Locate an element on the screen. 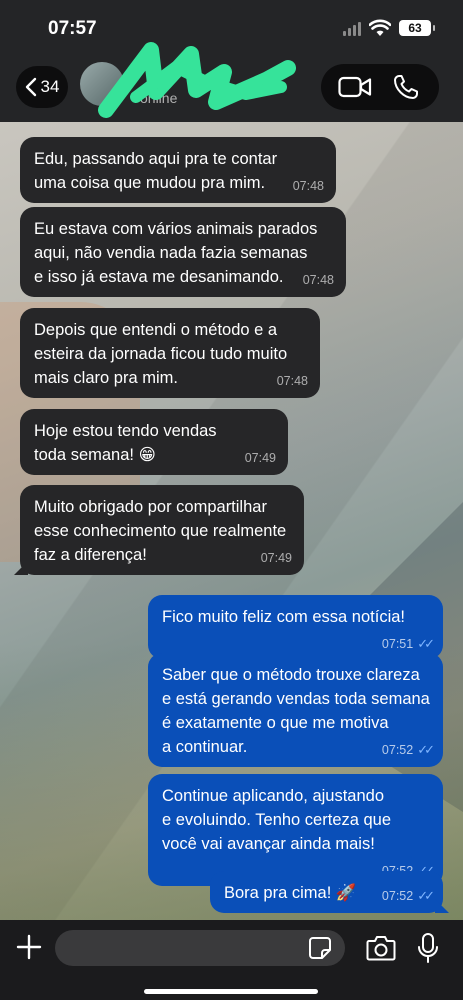  wifi-icon is located at coordinates (380, 27).